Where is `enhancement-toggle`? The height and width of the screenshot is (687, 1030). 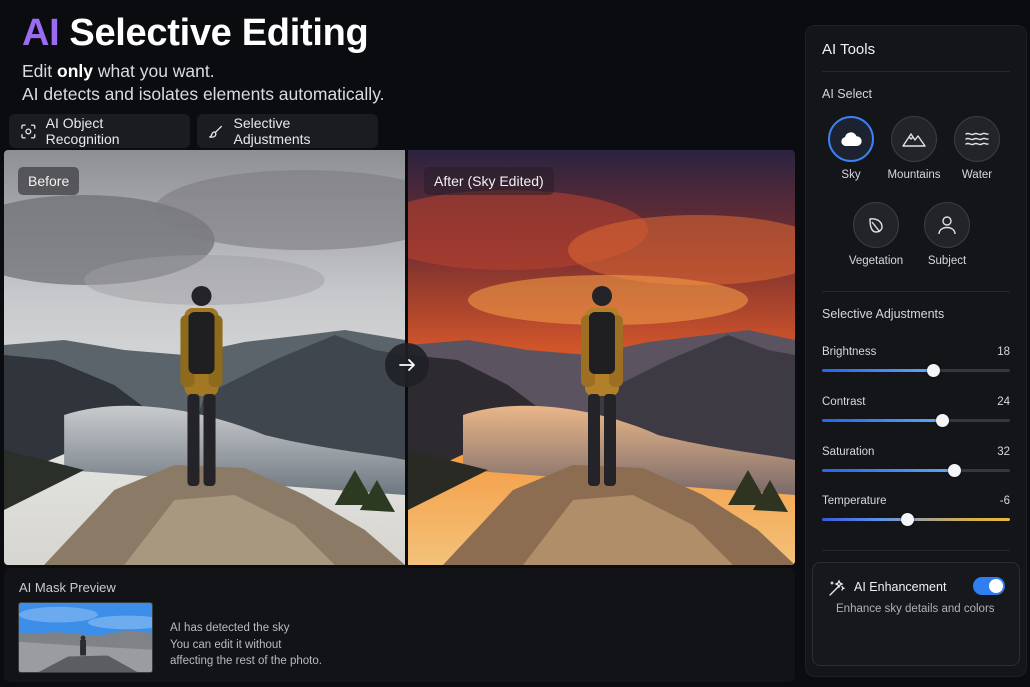
enhancement-toggle is located at coordinates (989, 586).